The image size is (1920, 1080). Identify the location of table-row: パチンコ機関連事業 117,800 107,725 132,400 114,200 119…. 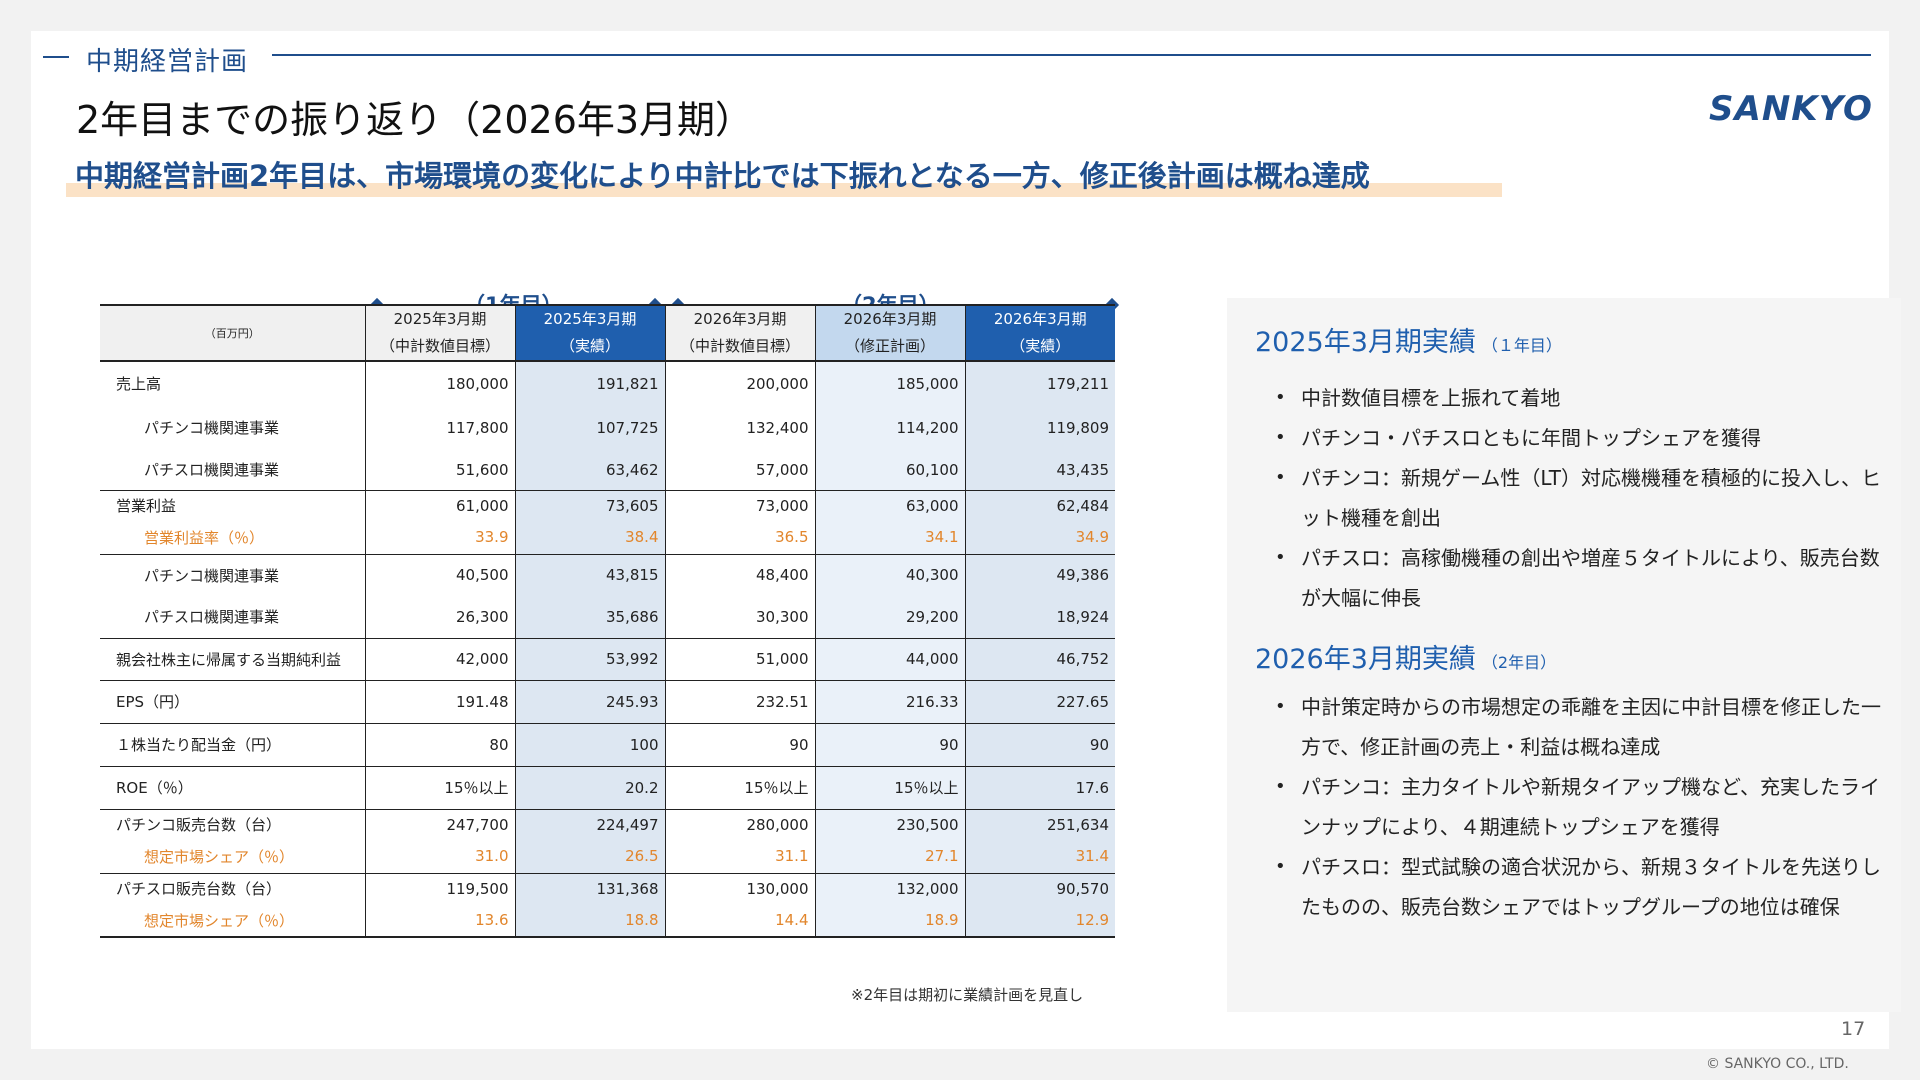
(607, 427).